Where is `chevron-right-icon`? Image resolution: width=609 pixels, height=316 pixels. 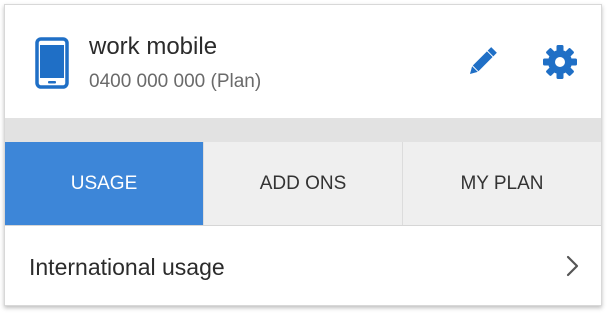 chevron-right-icon is located at coordinates (573, 266).